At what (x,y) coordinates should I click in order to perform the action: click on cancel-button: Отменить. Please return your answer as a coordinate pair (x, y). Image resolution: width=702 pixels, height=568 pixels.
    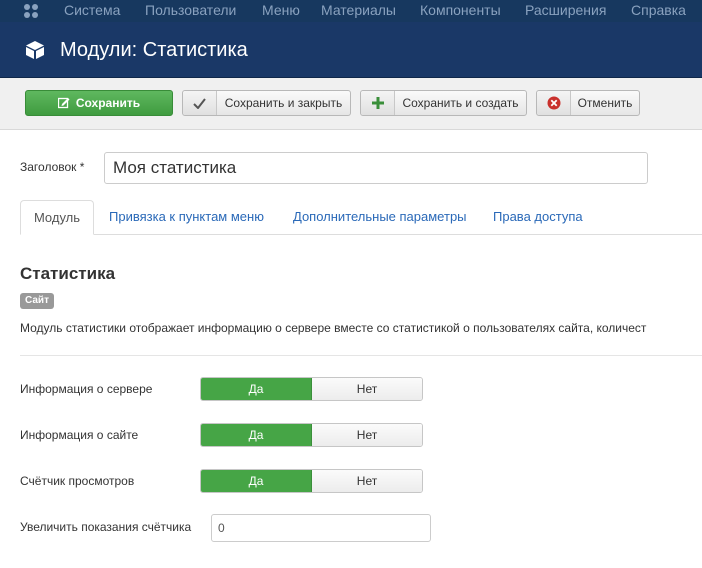
    Looking at the image, I should click on (588, 103).